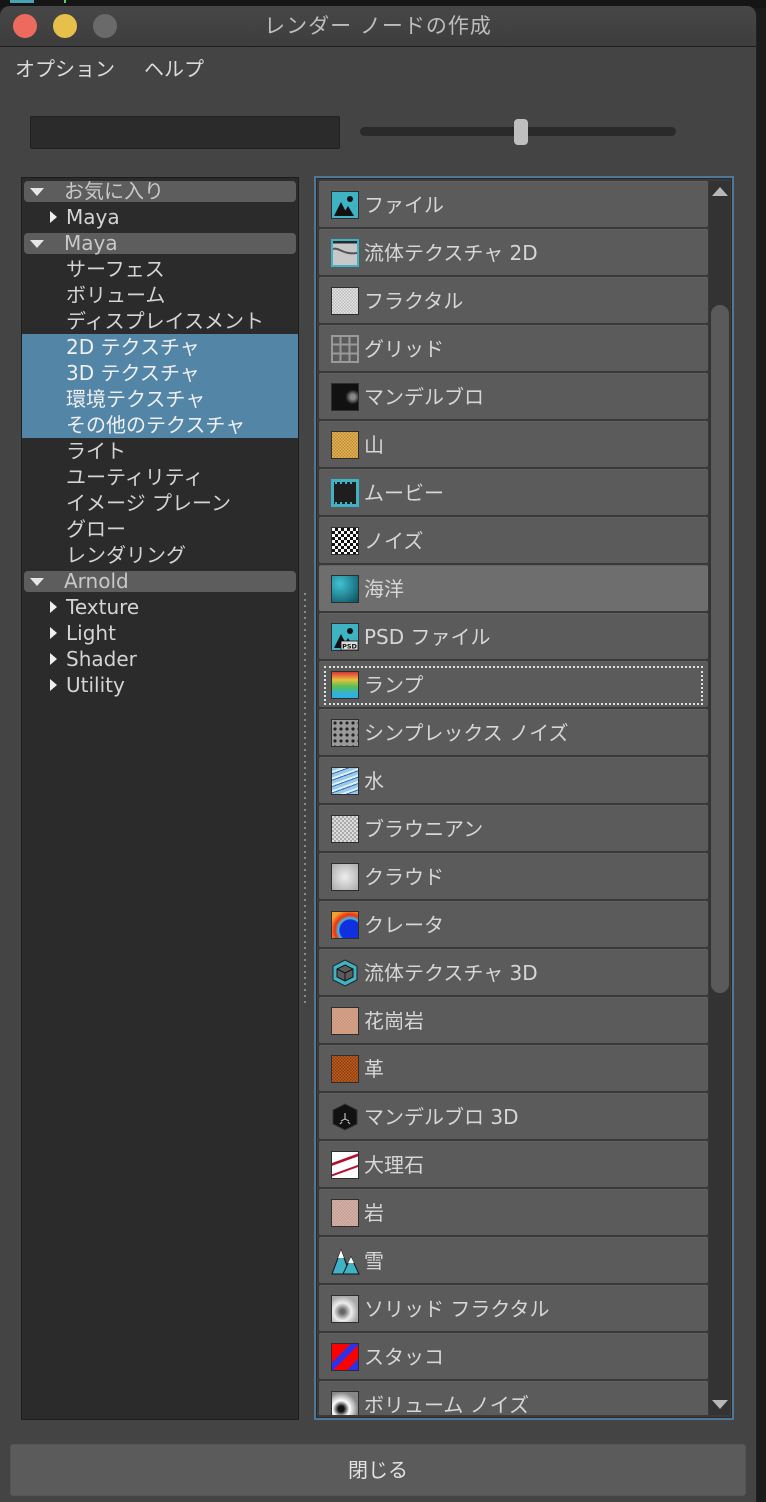 This screenshot has height=1502, width=766. Describe the element at coordinates (160, 269) in the screenshot. I see `tree-item: サーフェス` at that location.